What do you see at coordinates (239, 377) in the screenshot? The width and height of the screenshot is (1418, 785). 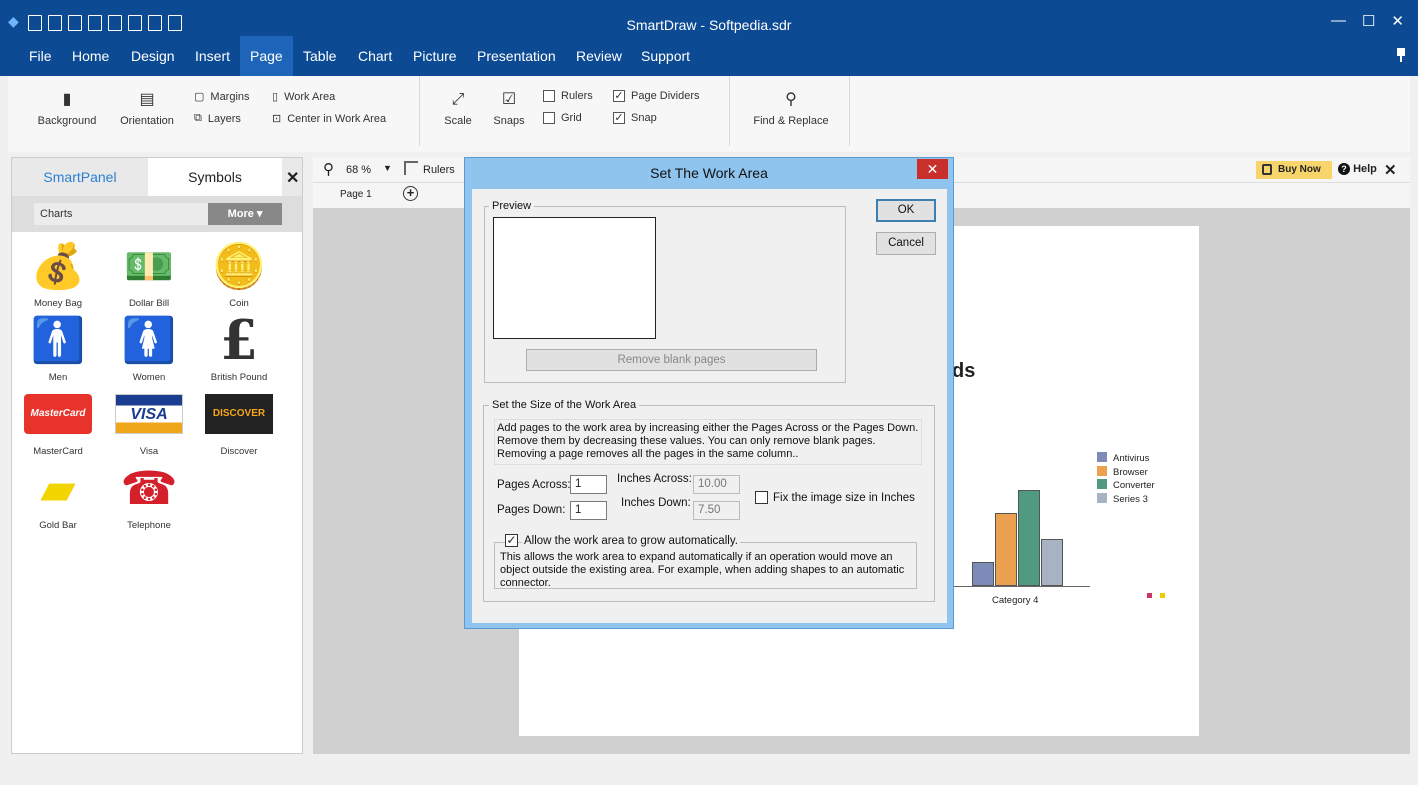 I see `symbol-label: British Pound` at bounding box center [239, 377].